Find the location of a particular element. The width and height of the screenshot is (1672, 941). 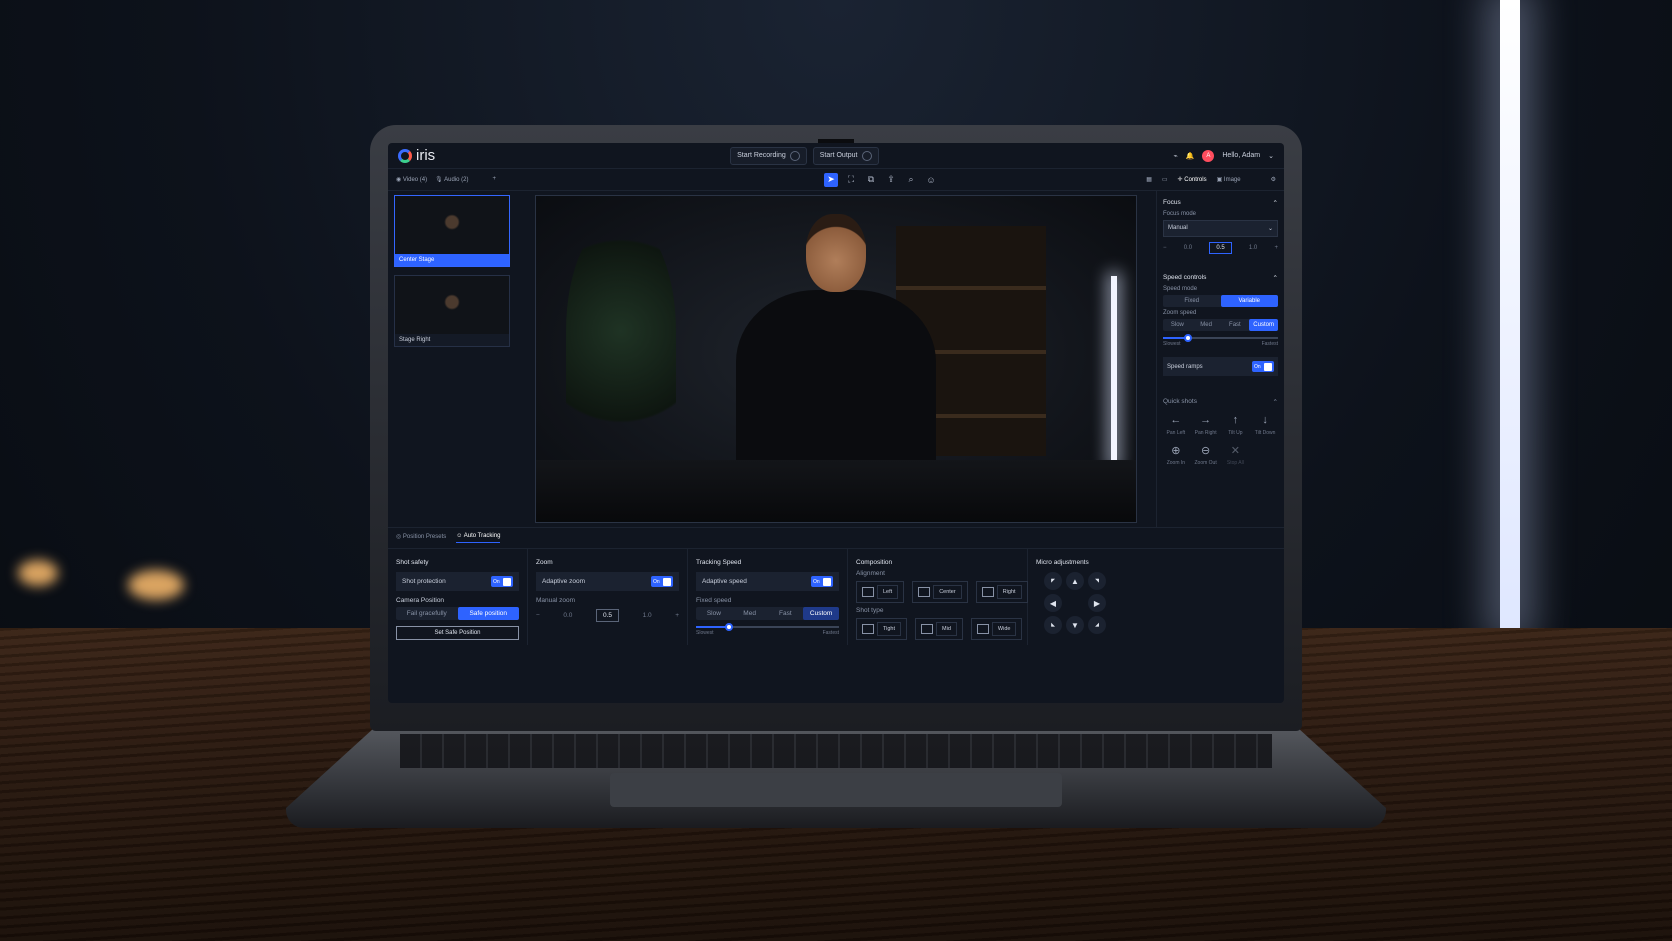

close-icon: ✕ is located at coordinates (1235, 450).